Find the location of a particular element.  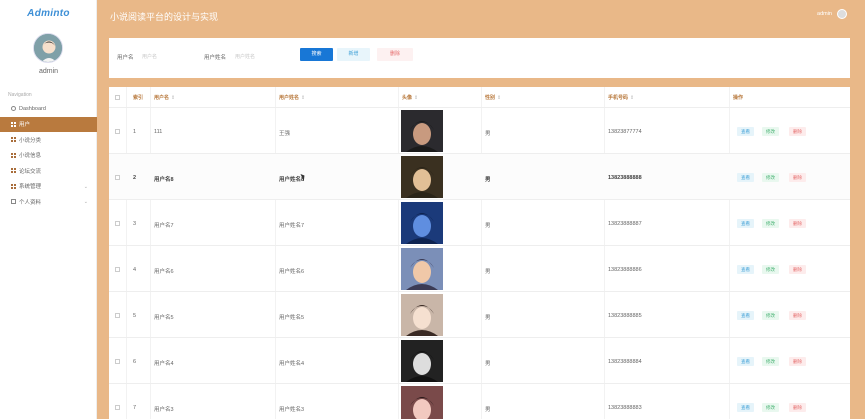

cell-phone: 13823888887 is located at coordinates (625, 224).